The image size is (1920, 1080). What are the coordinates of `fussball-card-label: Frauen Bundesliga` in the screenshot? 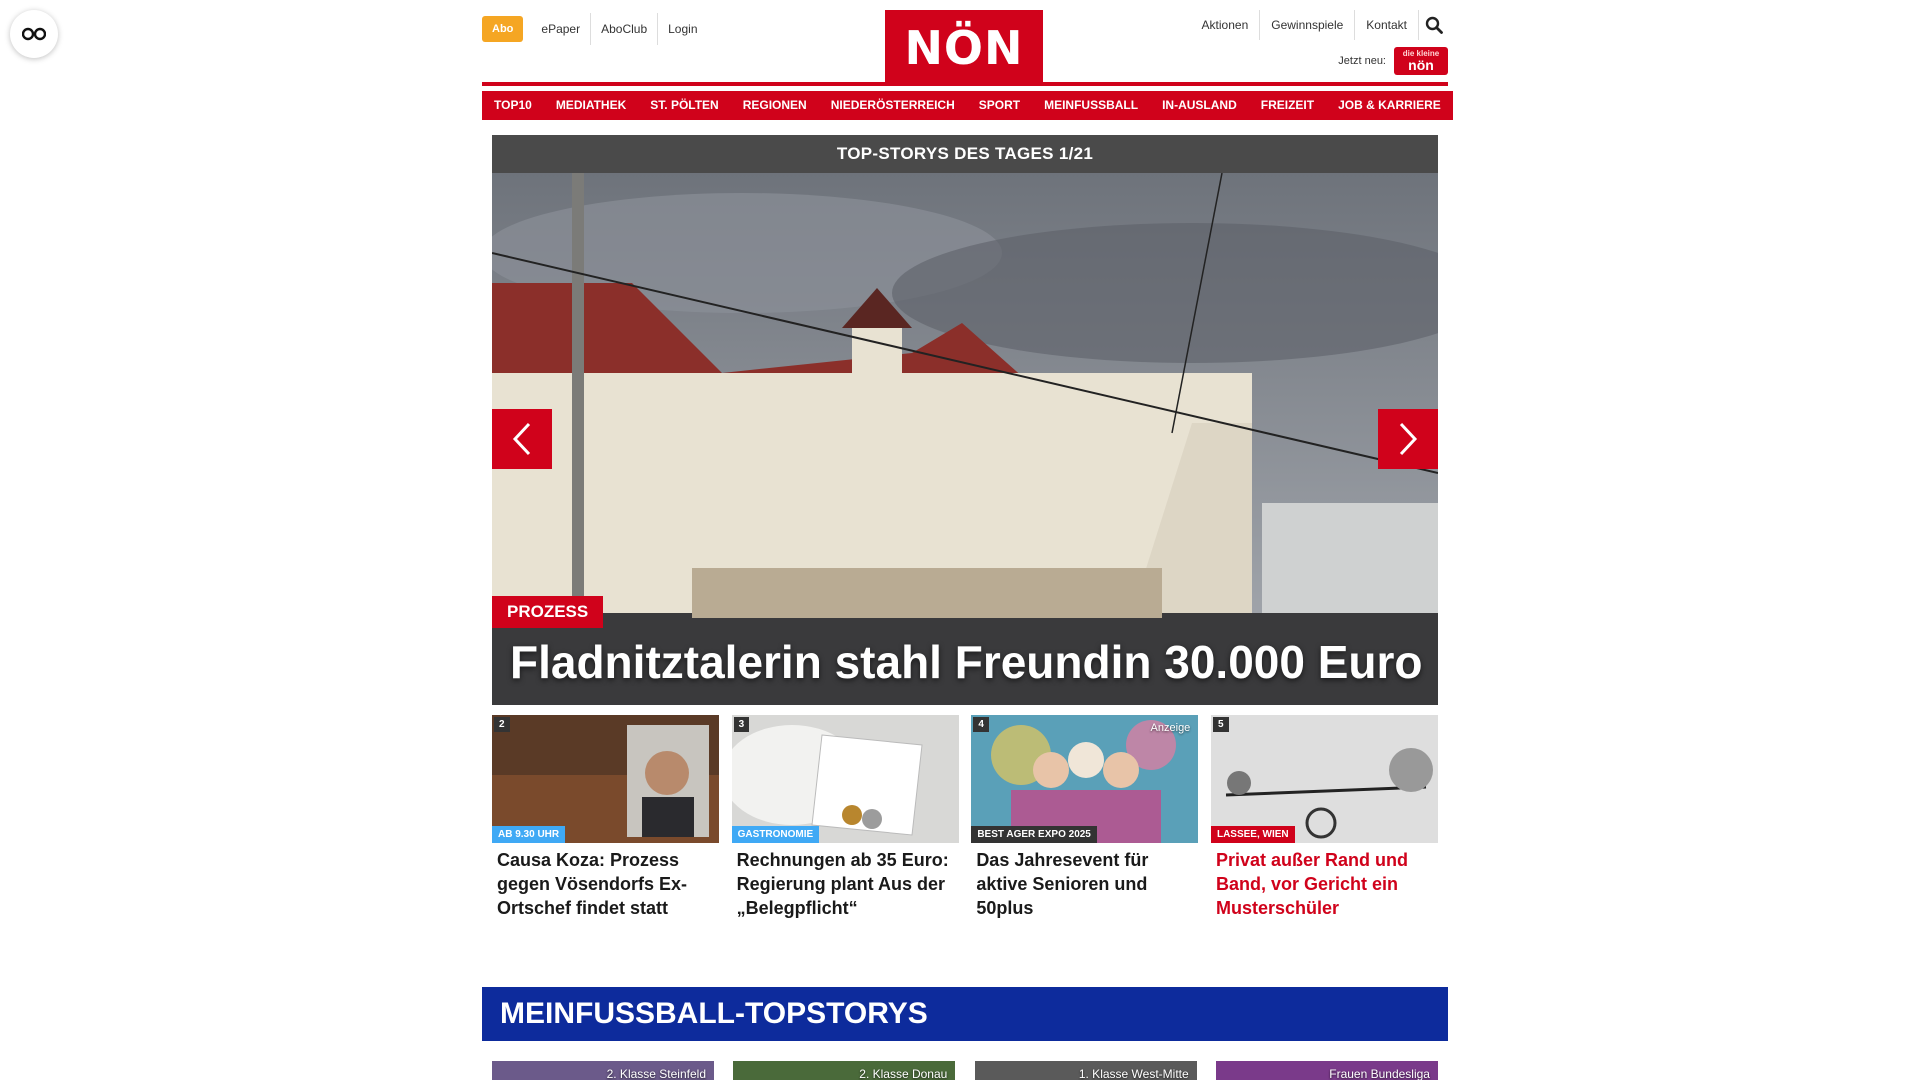 It's located at (1379, 1073).